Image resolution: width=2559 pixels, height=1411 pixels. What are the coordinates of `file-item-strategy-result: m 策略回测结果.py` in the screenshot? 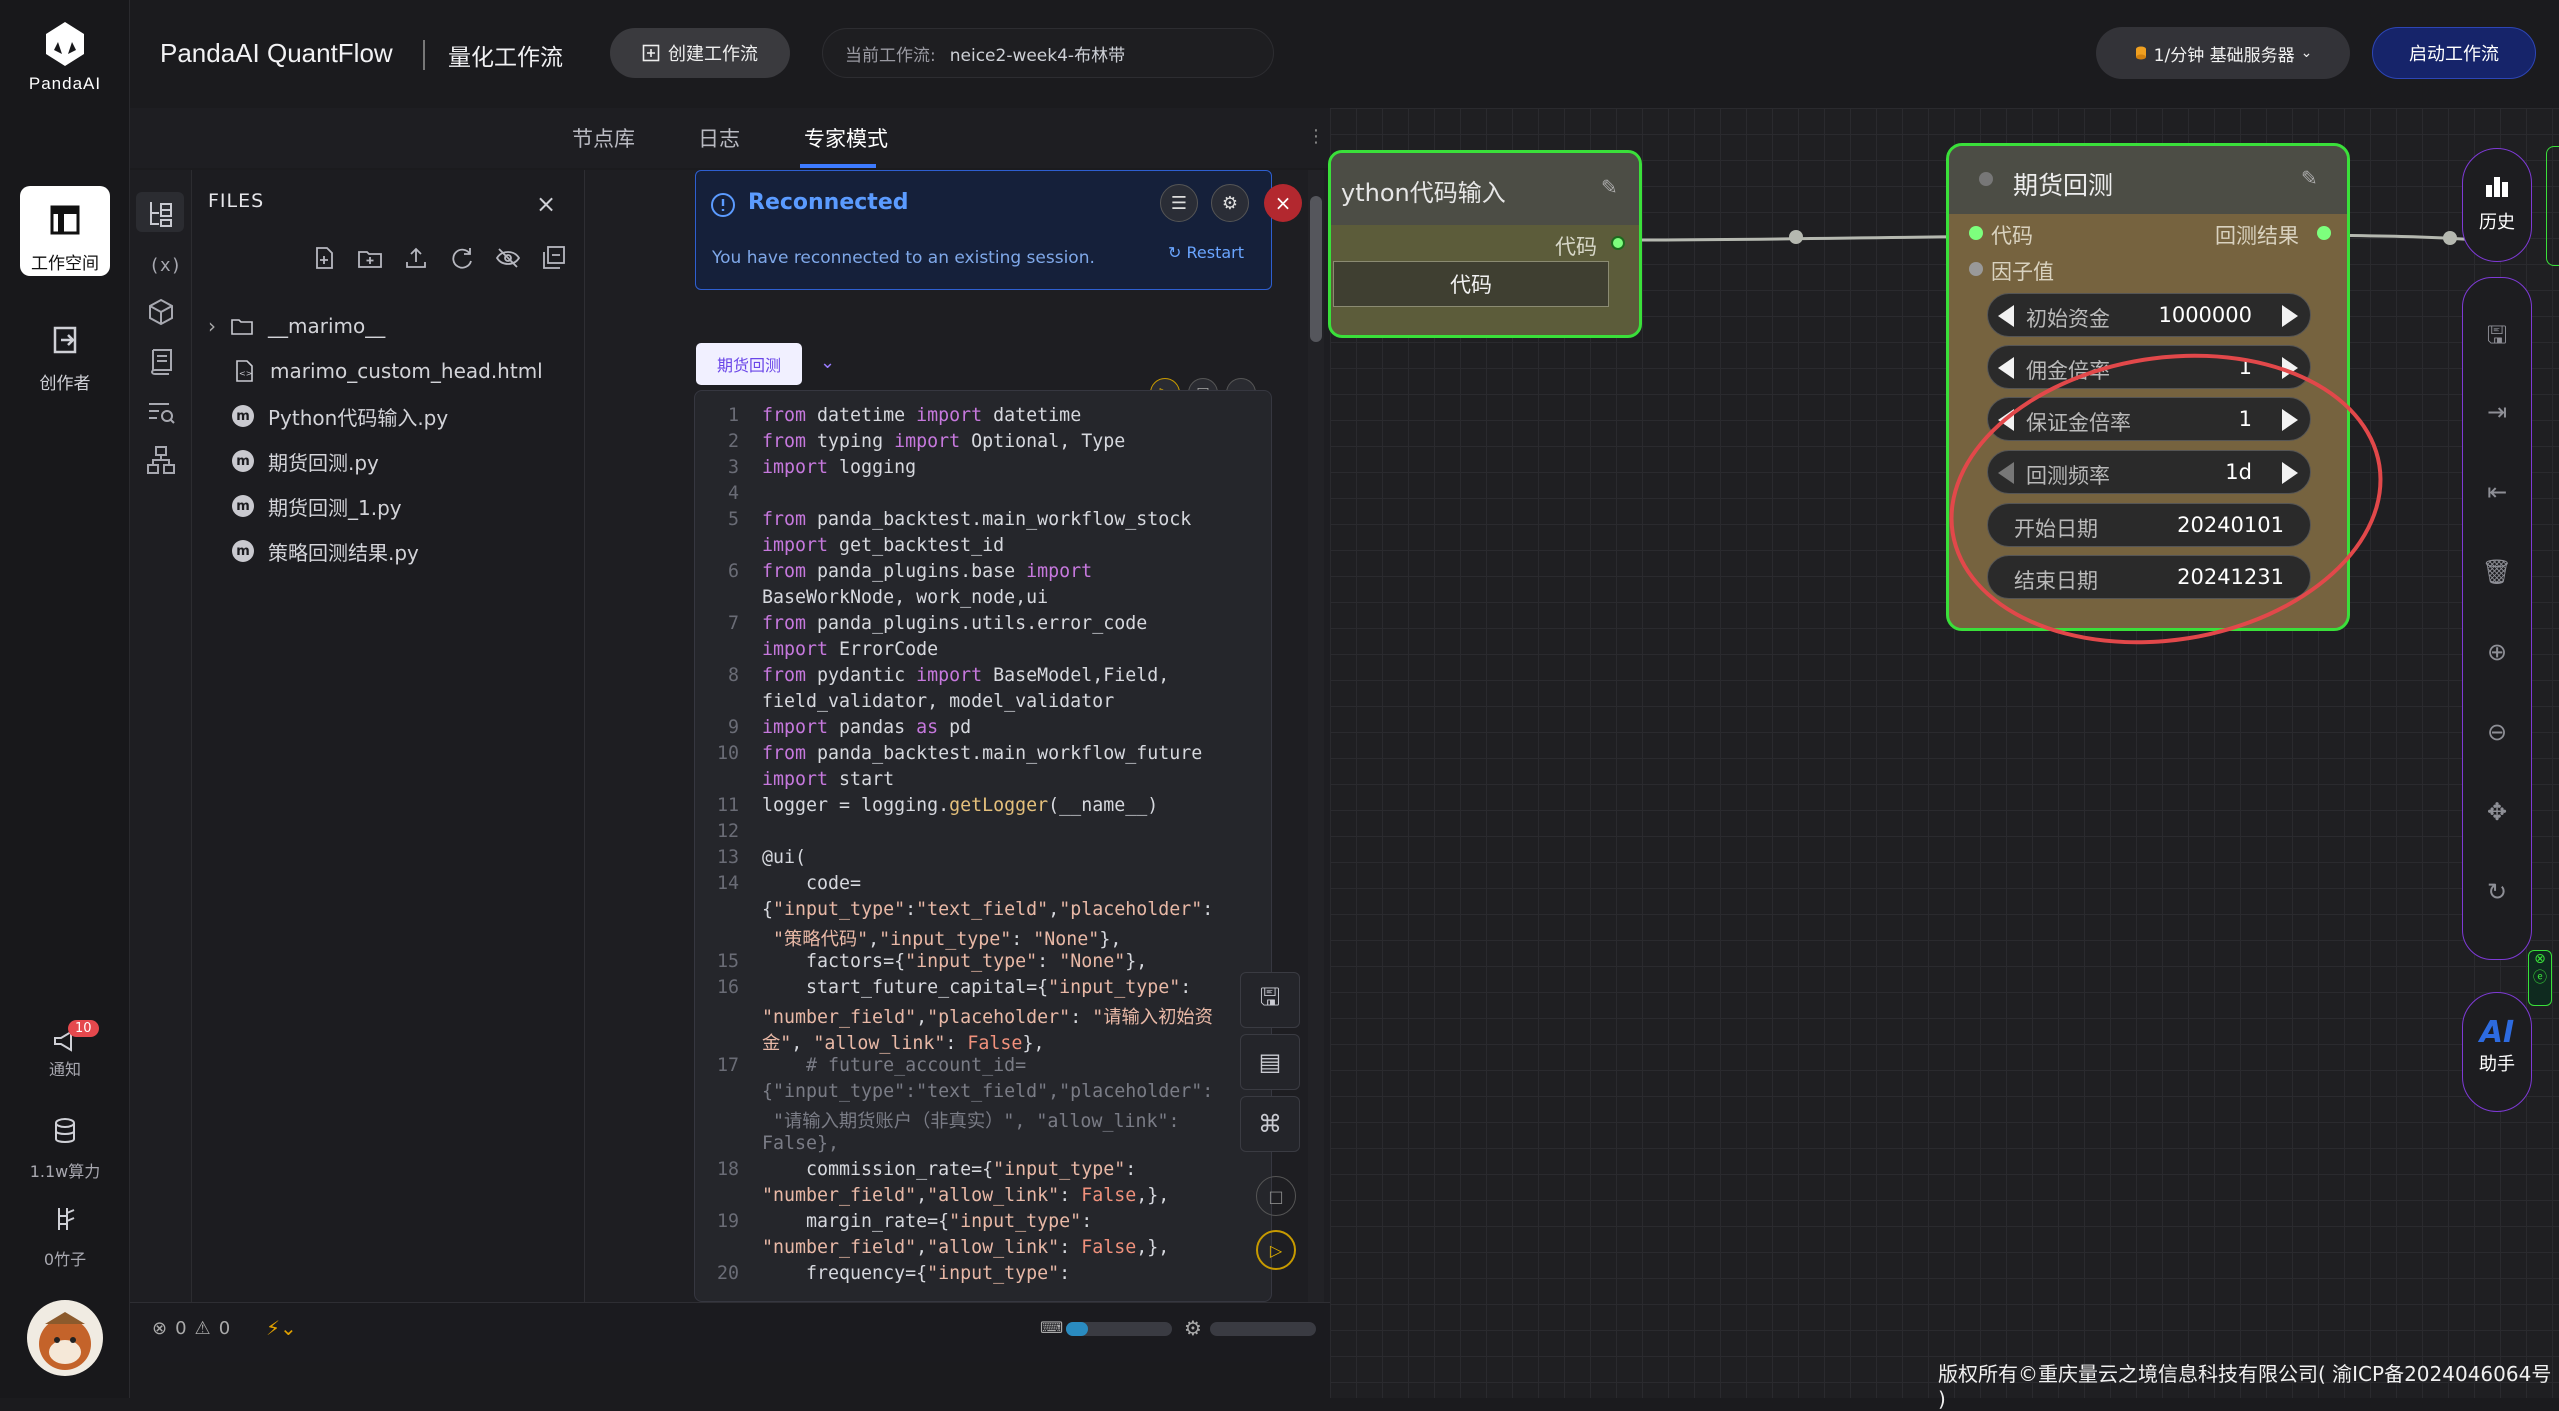 It's located at (325, 551).